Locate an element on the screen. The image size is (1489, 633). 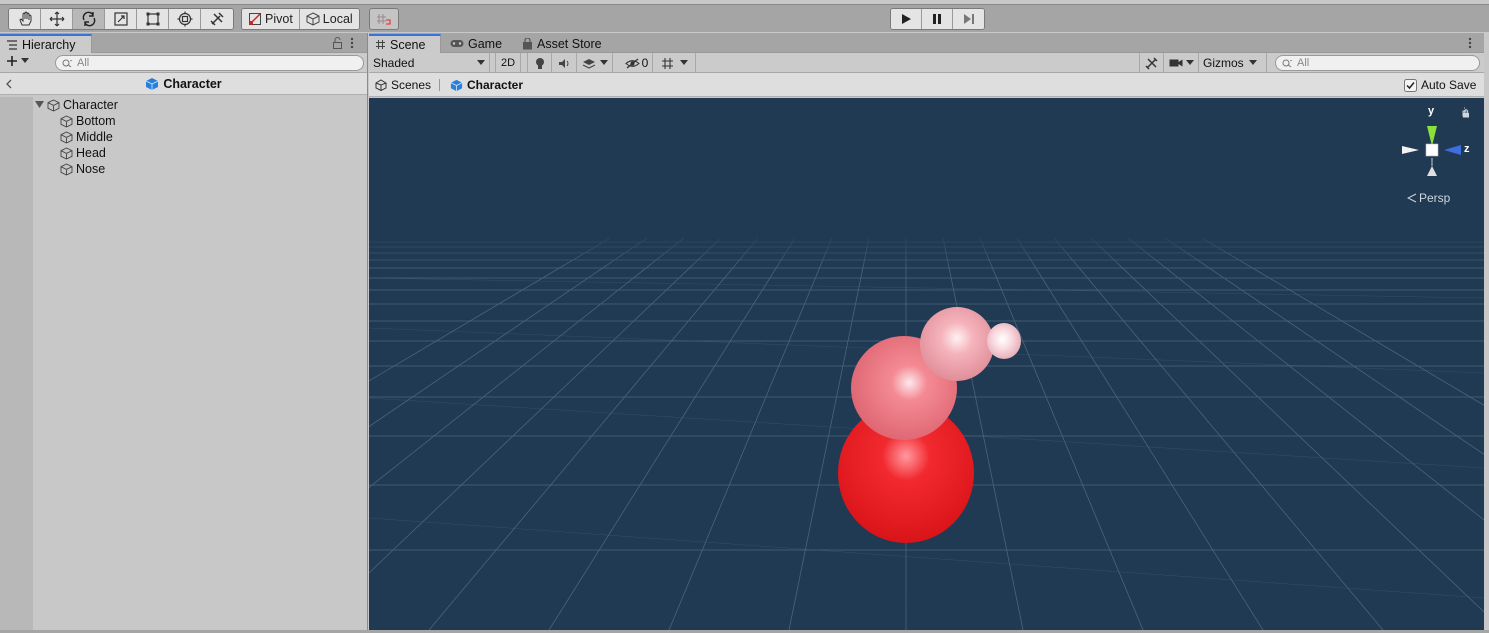
gizmos-dropdown: Gizmos is located at coordinates (1233, 63).